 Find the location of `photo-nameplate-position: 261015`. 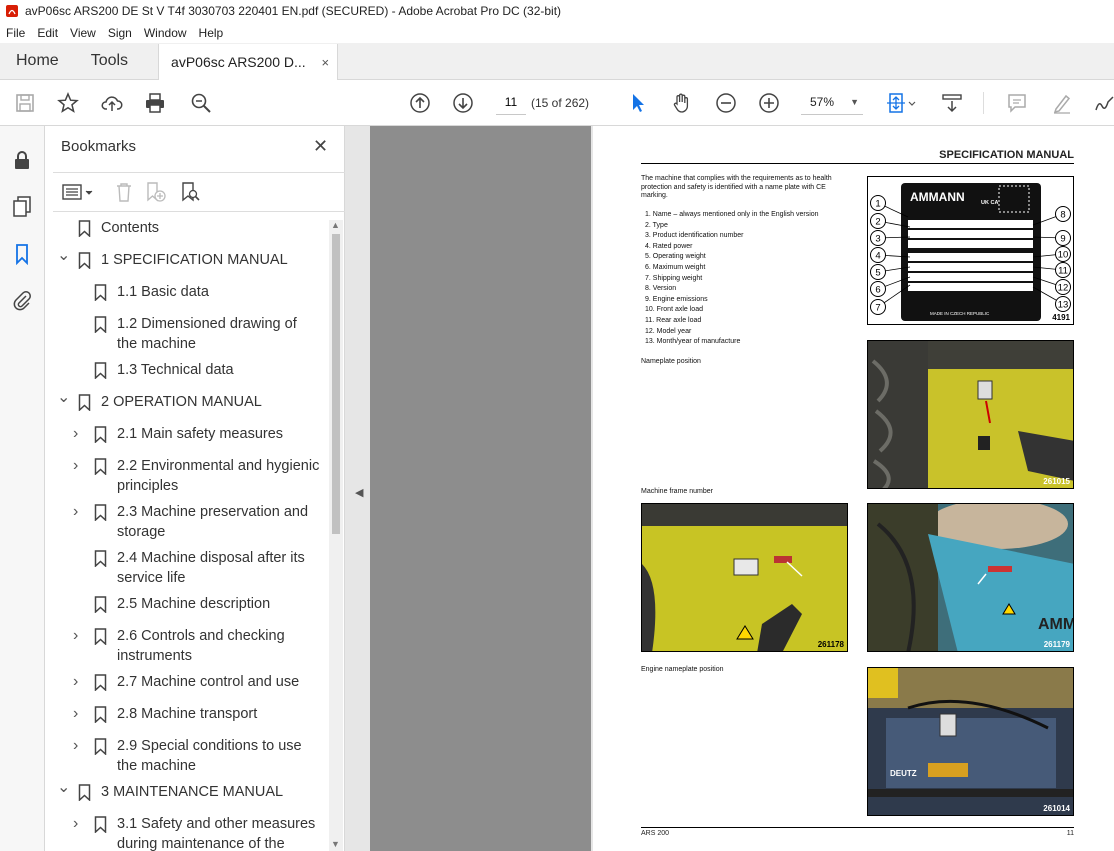

photo-nameplate-position: 261015 is located at coordinates (970, 414).